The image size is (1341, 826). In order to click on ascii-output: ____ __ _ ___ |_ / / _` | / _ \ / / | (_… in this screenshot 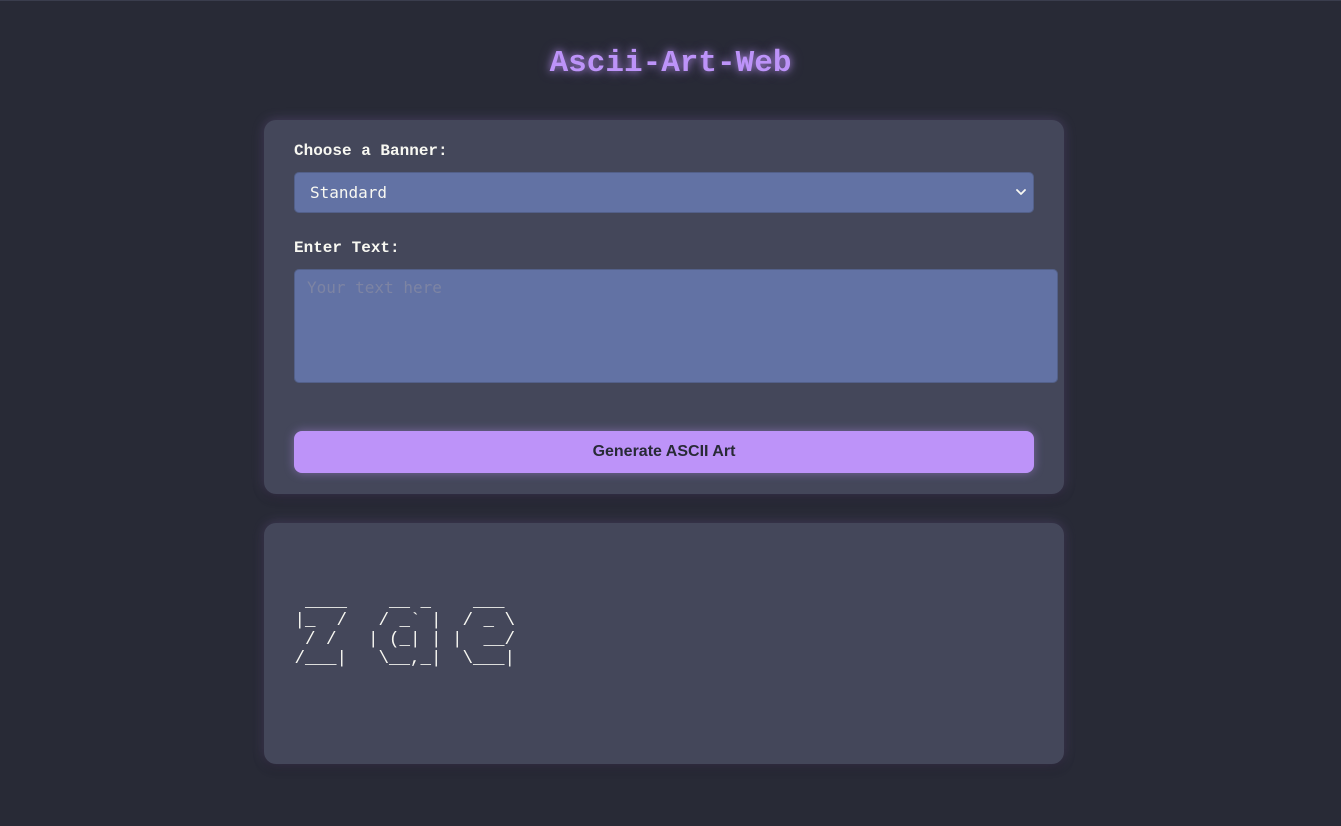, I will do `click(405, 630)`.